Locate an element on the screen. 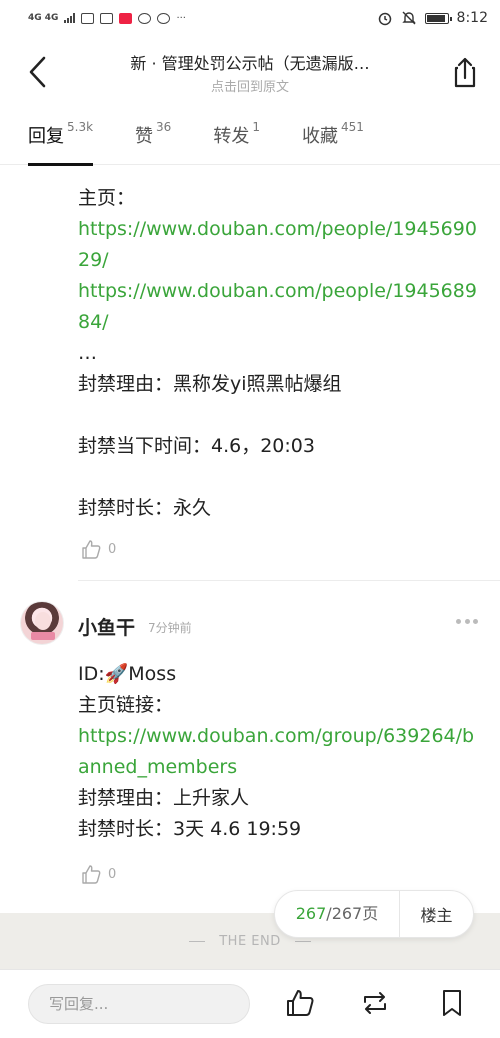 The height and width of the screenshot is (1038, 500). missed-call-icon is located at coordinates (88, 18).